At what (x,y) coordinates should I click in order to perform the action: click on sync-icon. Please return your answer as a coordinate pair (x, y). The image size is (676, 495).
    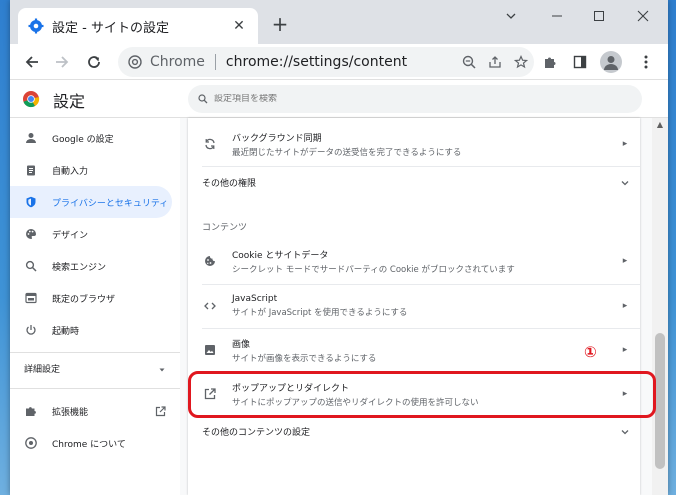
    Looking at the image, I should click on (210, 144).